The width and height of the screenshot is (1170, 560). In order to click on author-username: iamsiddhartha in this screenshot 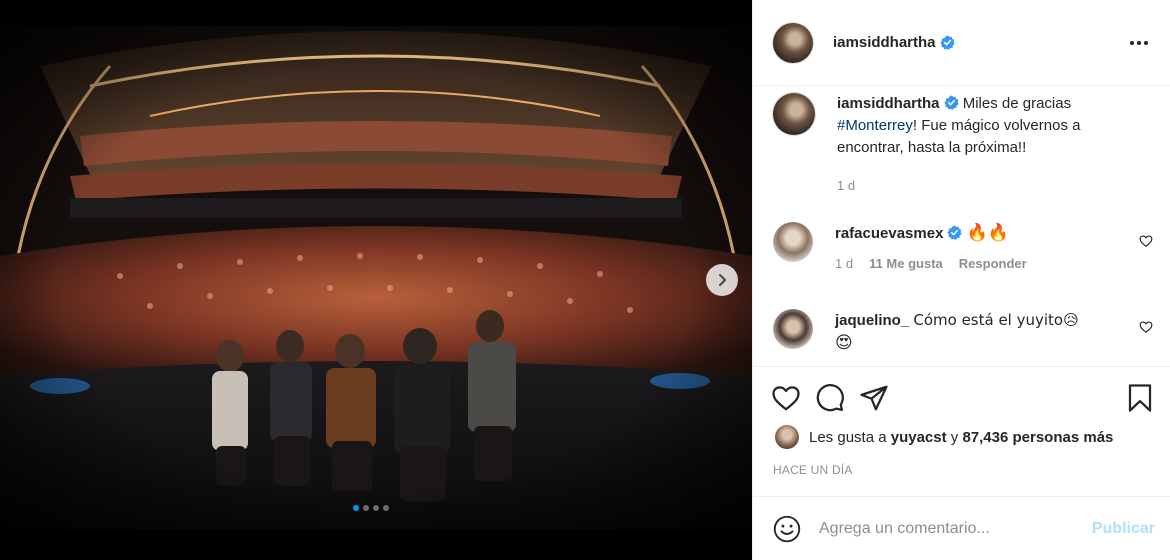, I will do `click(884, 42)`.